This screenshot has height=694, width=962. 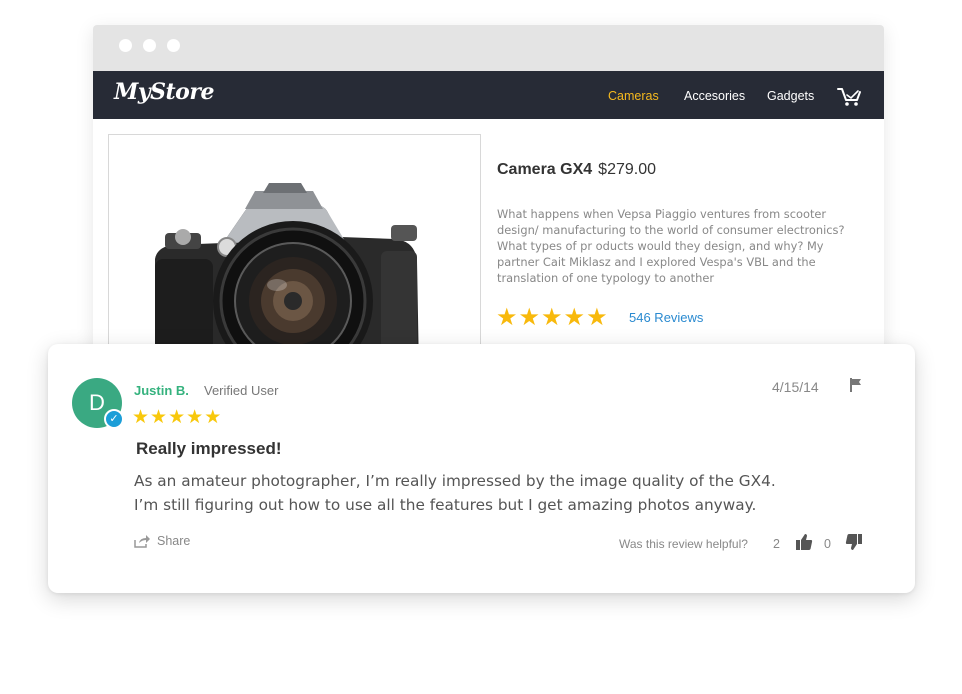 I want to click on product-name: Camera GX4, so click(x=545, y=169).